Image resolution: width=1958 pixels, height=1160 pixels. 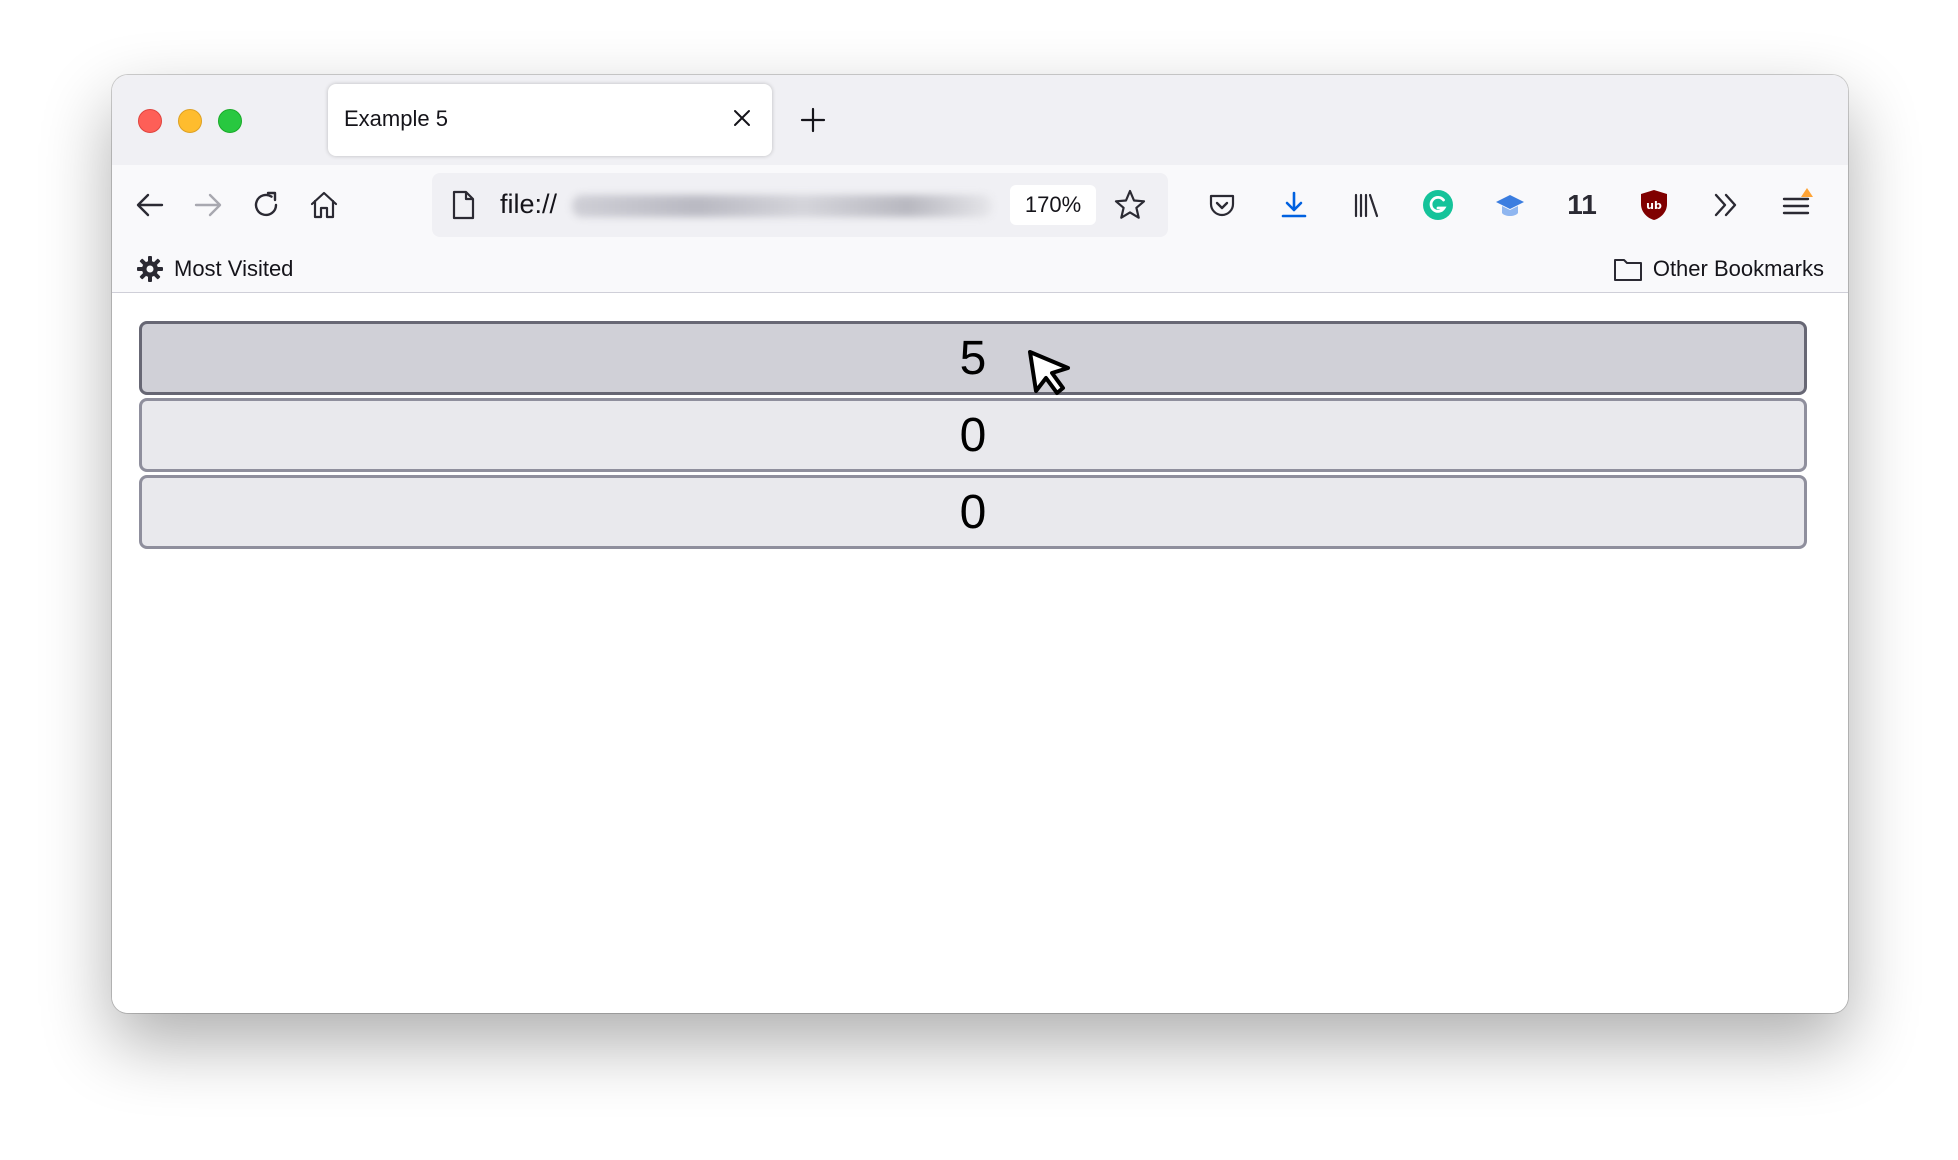 I want to click on tab-example-5: Example 5, so click(x=550, y=120).